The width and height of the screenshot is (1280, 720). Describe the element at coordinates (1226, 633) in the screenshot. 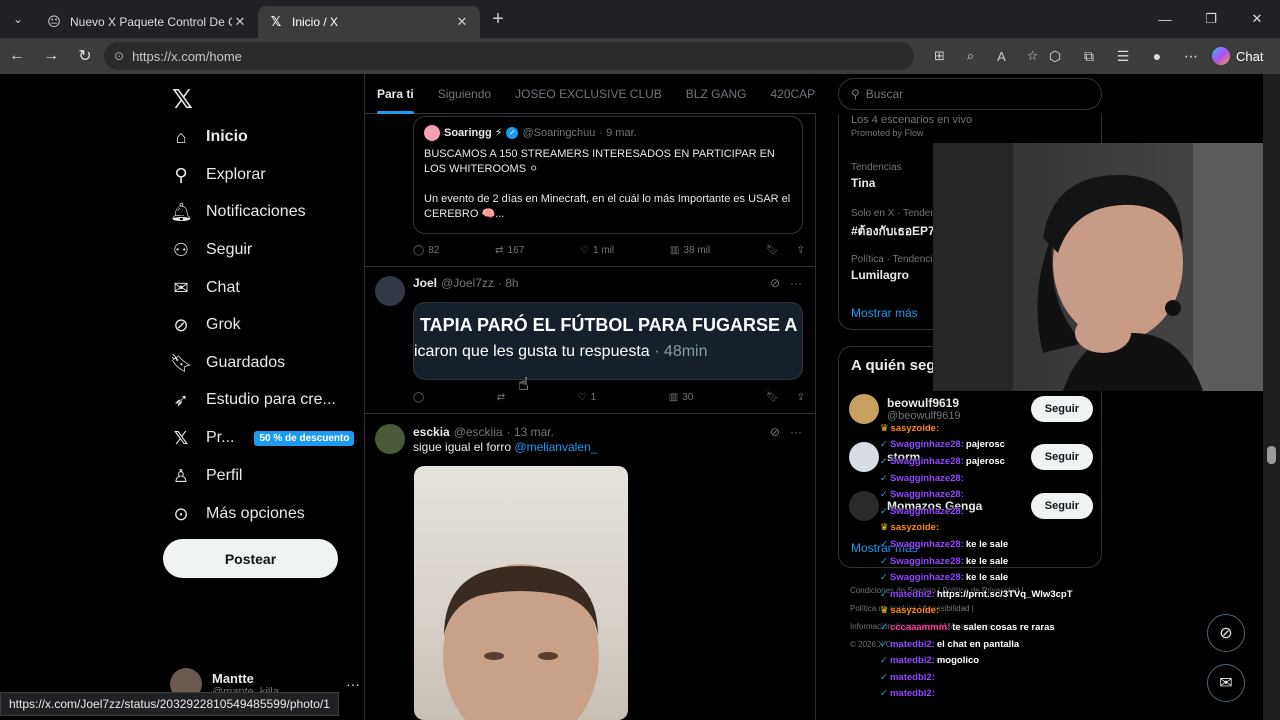

I see `grok-fab-icon: ⊘` at that location.